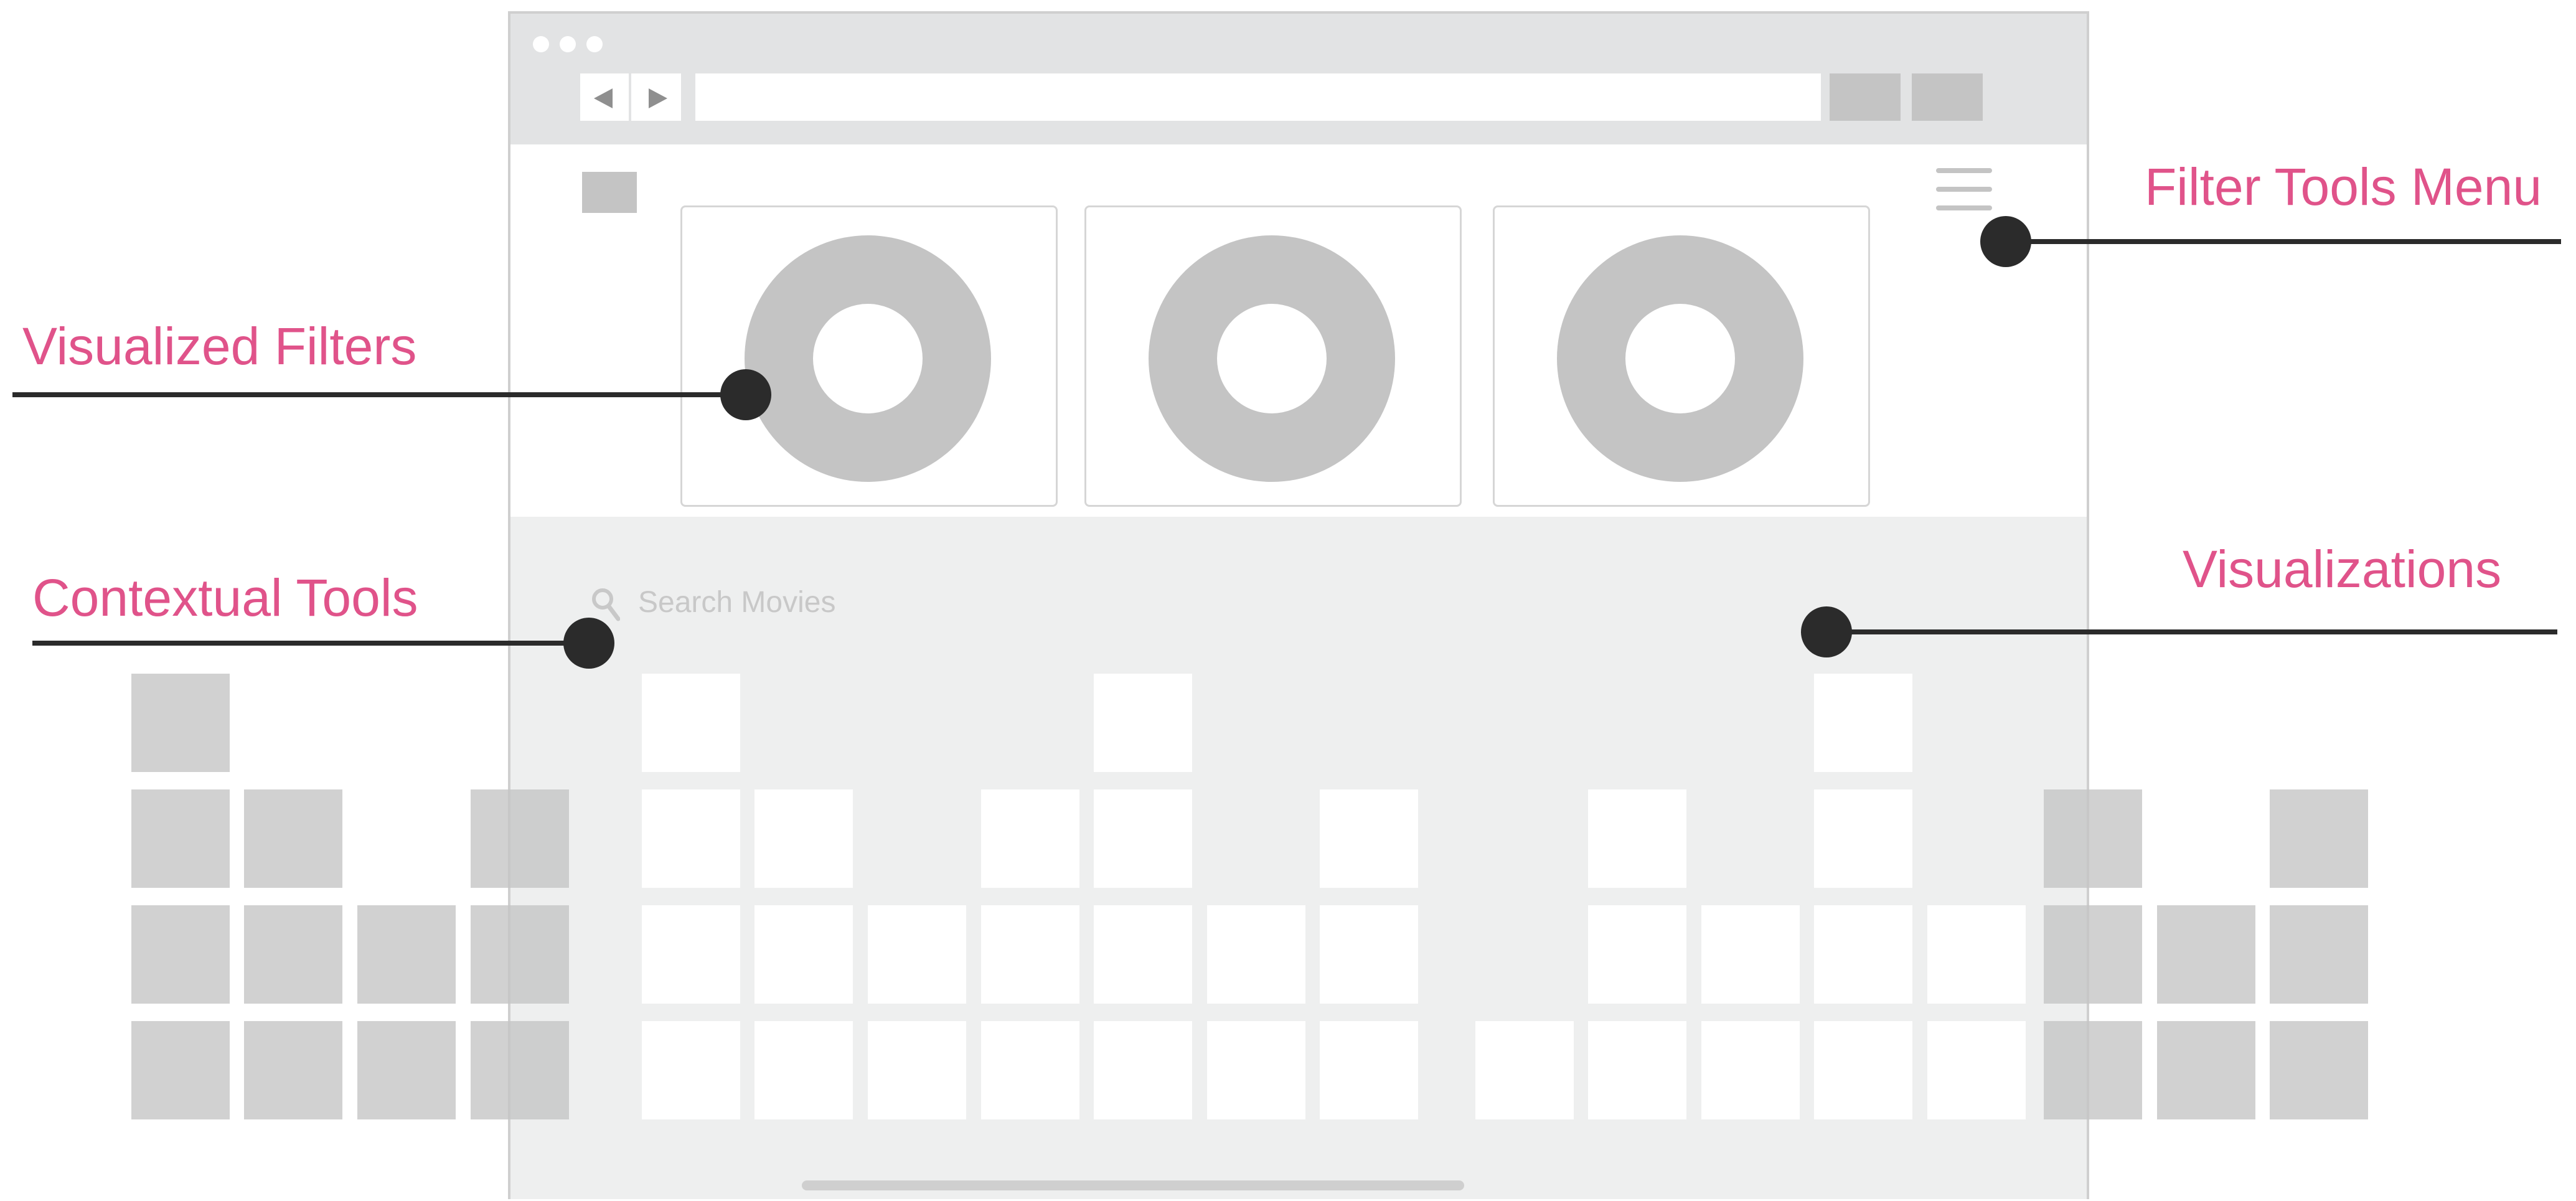 The image size is (2576, 1201). What do you see at coordinates (609, 192) in the screenshot?
I see `logo-placeholder` at bounding box center [609, 192].